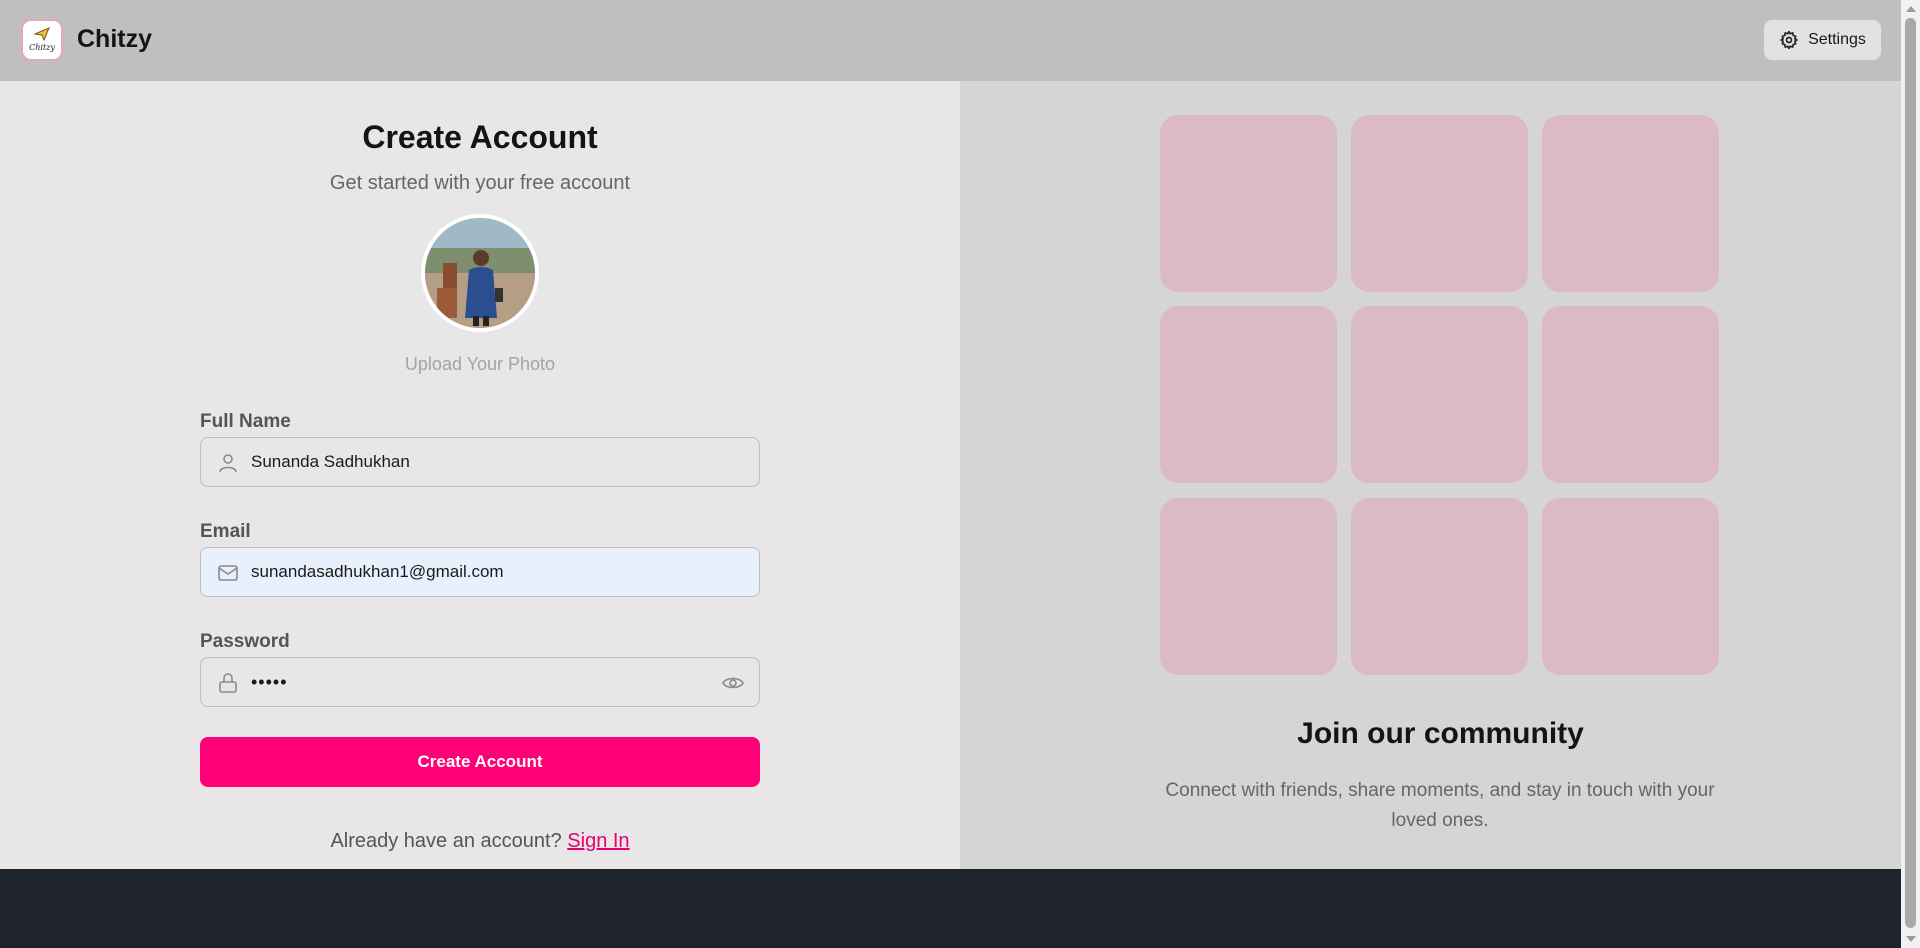  Describe the element at coordinates (446, 841) in the screenshot. I see `signin-prompt: Already have an account?` at that location.